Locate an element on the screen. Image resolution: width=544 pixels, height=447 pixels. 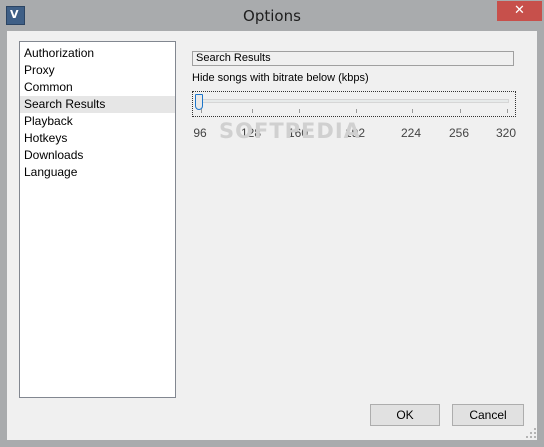
category-item-common: Common is located at coordinates (97, 87).